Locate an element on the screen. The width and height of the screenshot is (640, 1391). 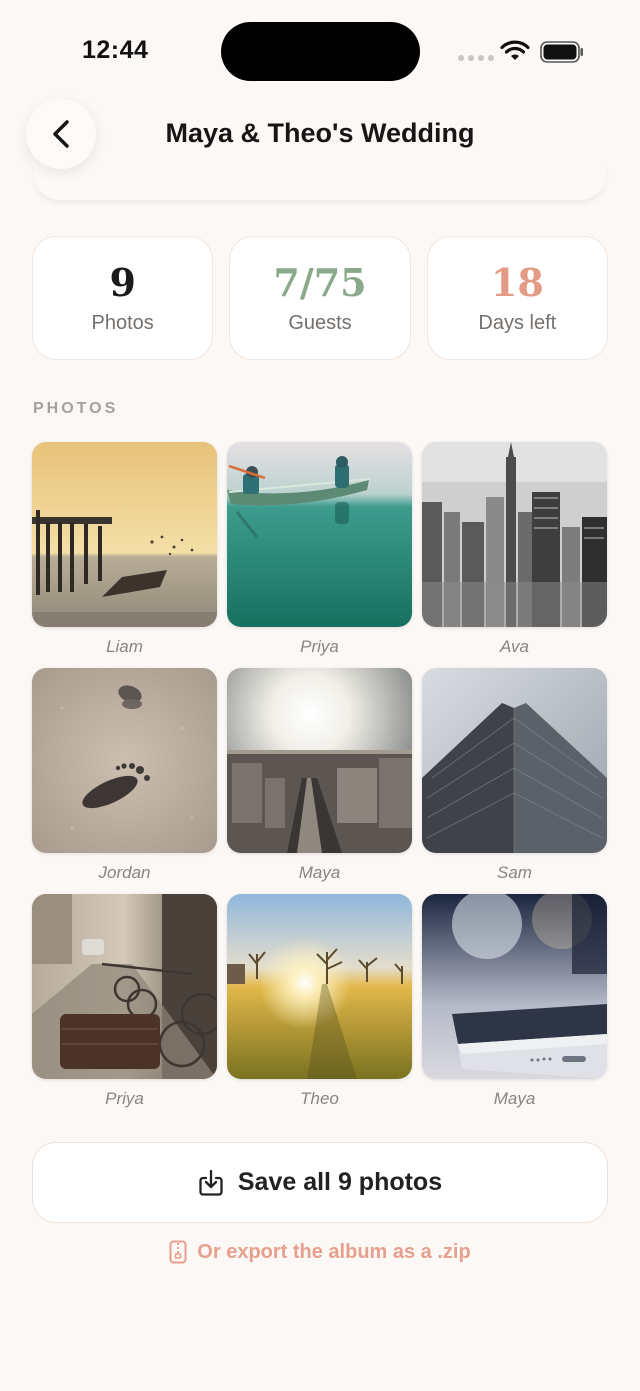
status-bar: 12:44 is located at coordinates (320, 45).